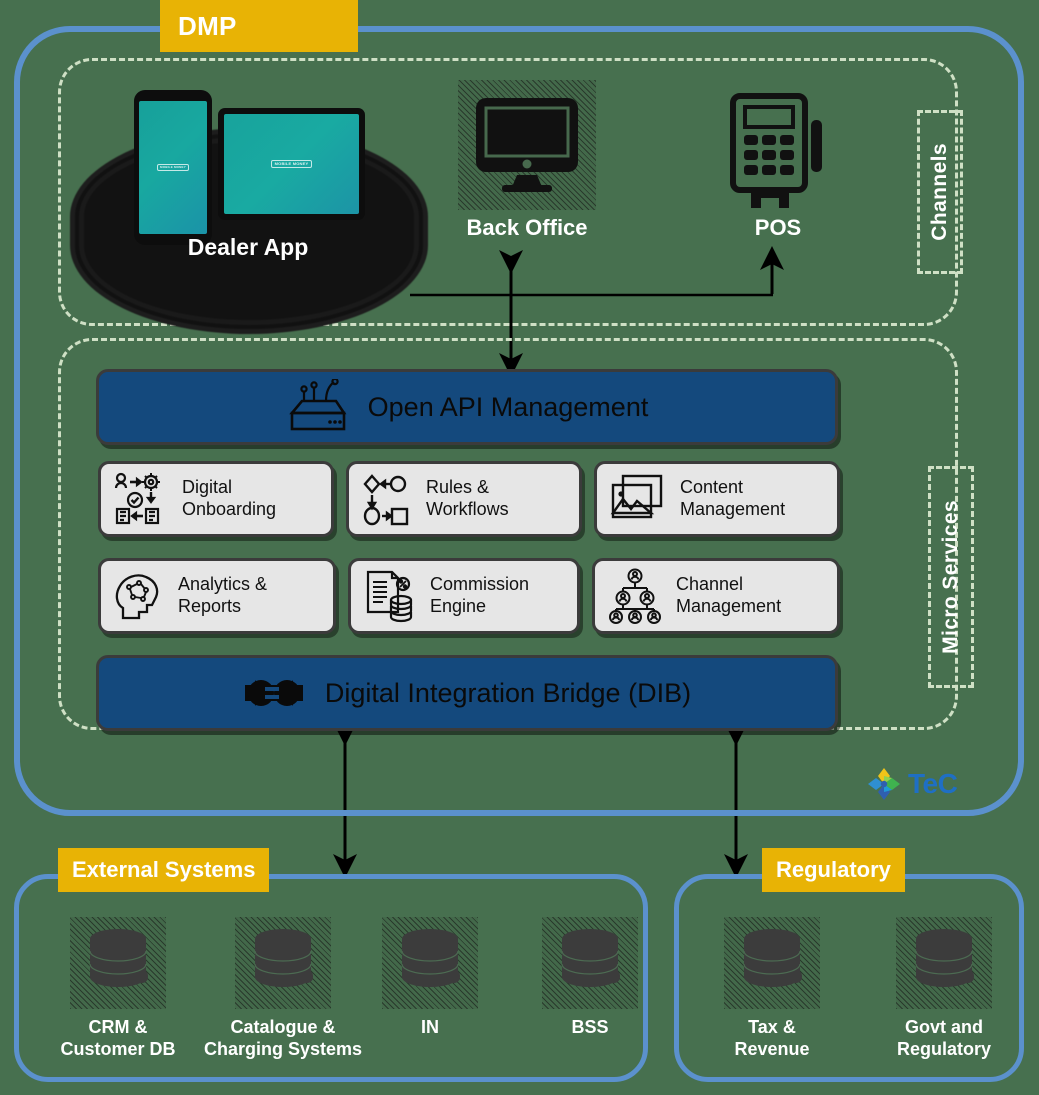 Image resolution: width=1039 pixels, height=1095 pixels. I want to click on regulatory-tag: Regulatory, so click(833, 870).